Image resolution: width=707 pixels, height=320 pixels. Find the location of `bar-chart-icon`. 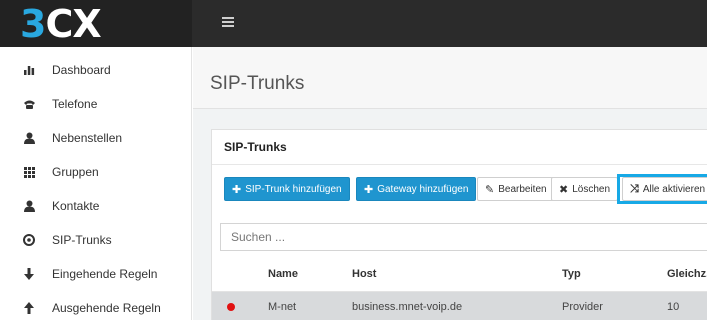

bar-chart-icon is located at coordinates (29, 70).